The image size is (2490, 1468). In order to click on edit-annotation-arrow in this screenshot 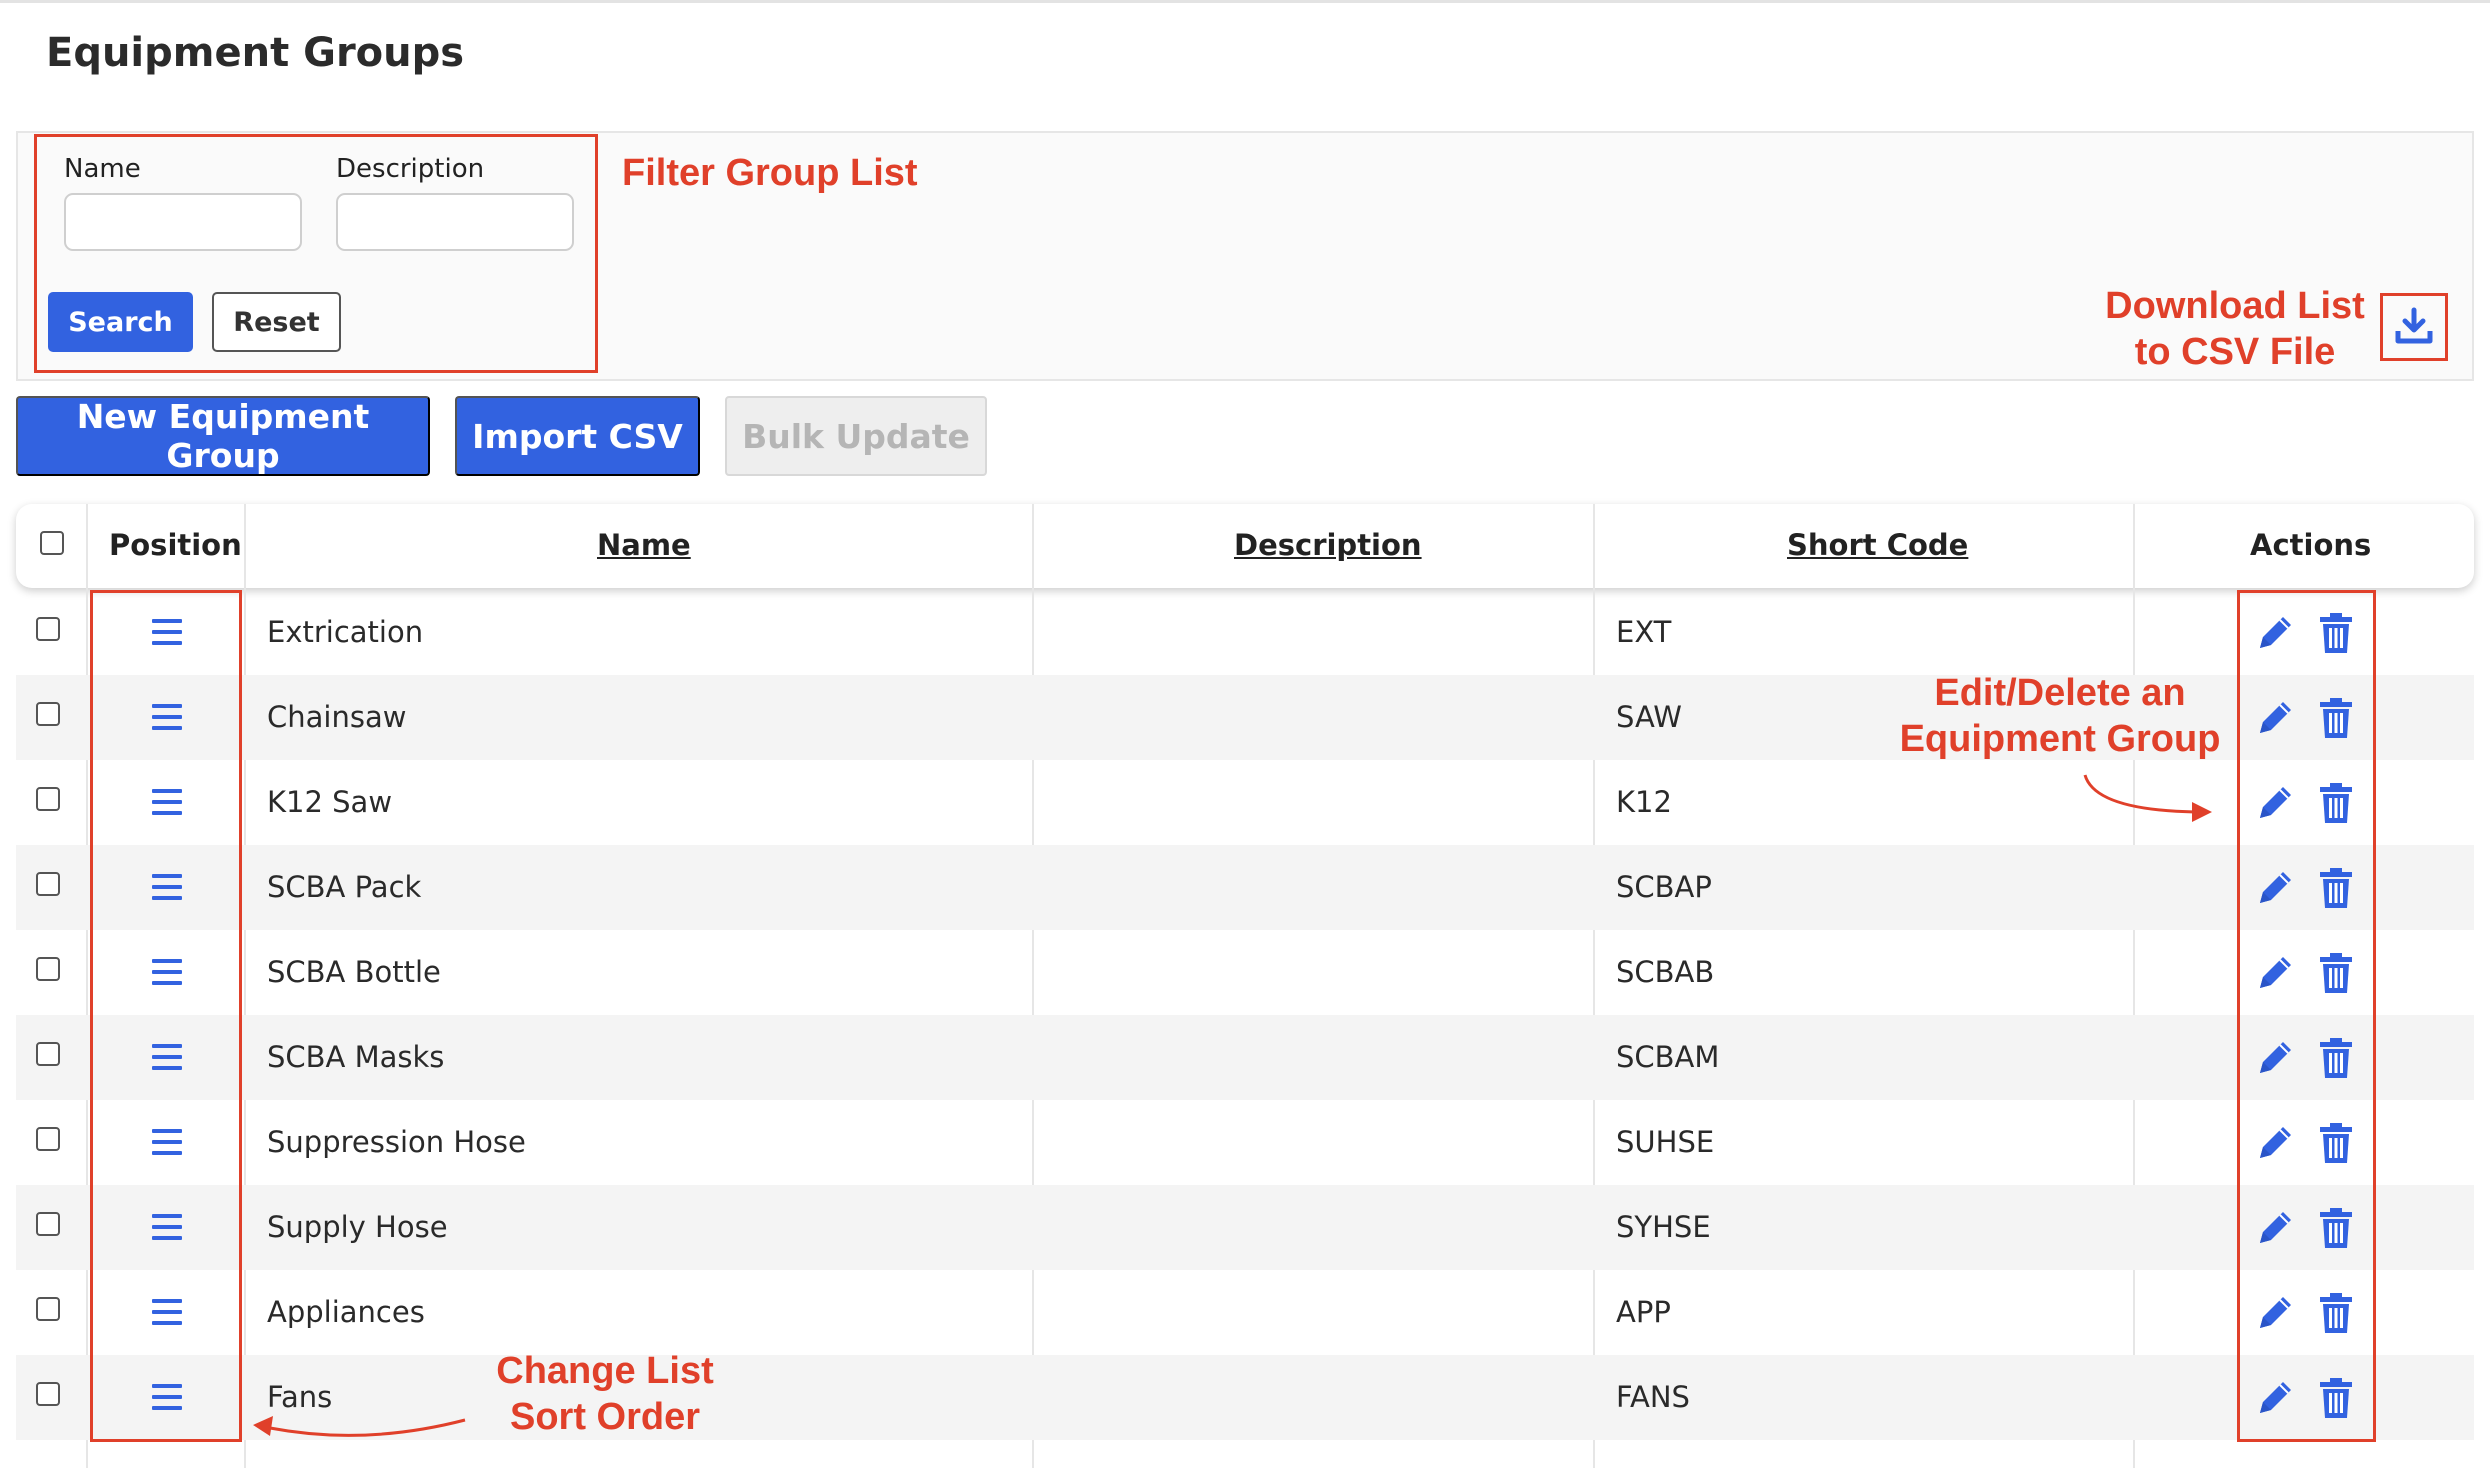, I will do `click(2139, 794)`.